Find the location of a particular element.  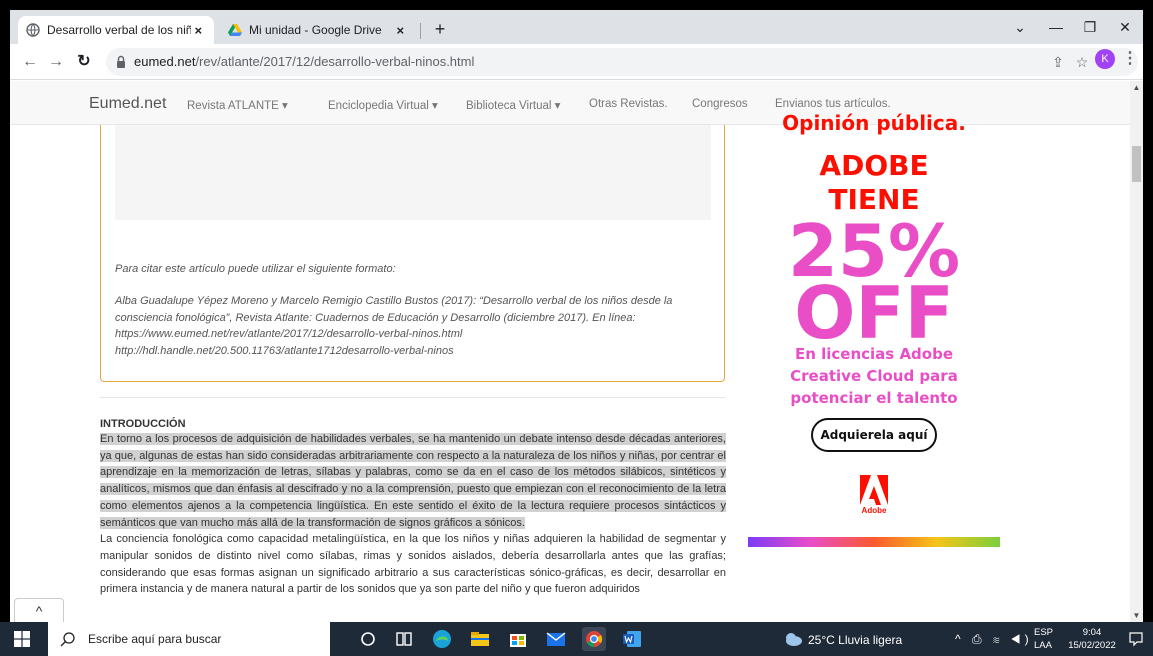

scroll-down-arrow-icon: ▼ is located at coordinates (1136, 615).